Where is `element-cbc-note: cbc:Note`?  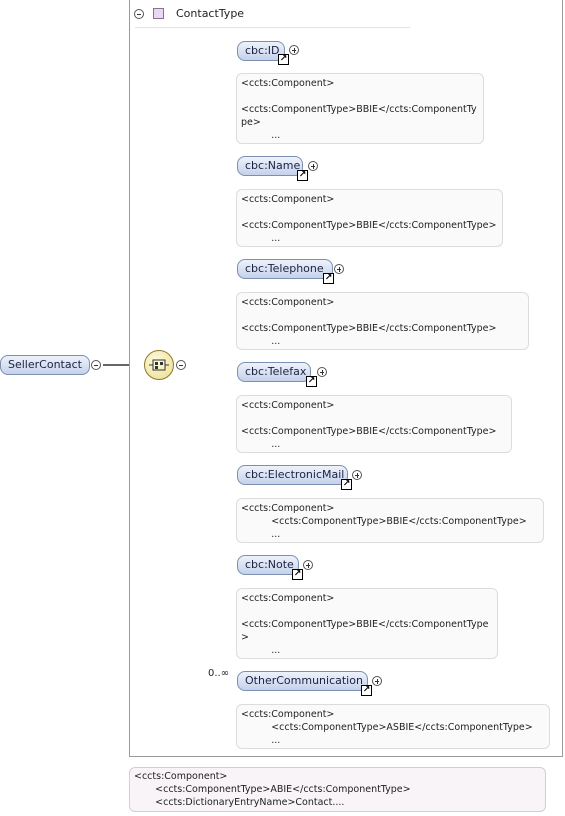 element-cbc-note: cbc:Note is located at coordinates (268, 565).